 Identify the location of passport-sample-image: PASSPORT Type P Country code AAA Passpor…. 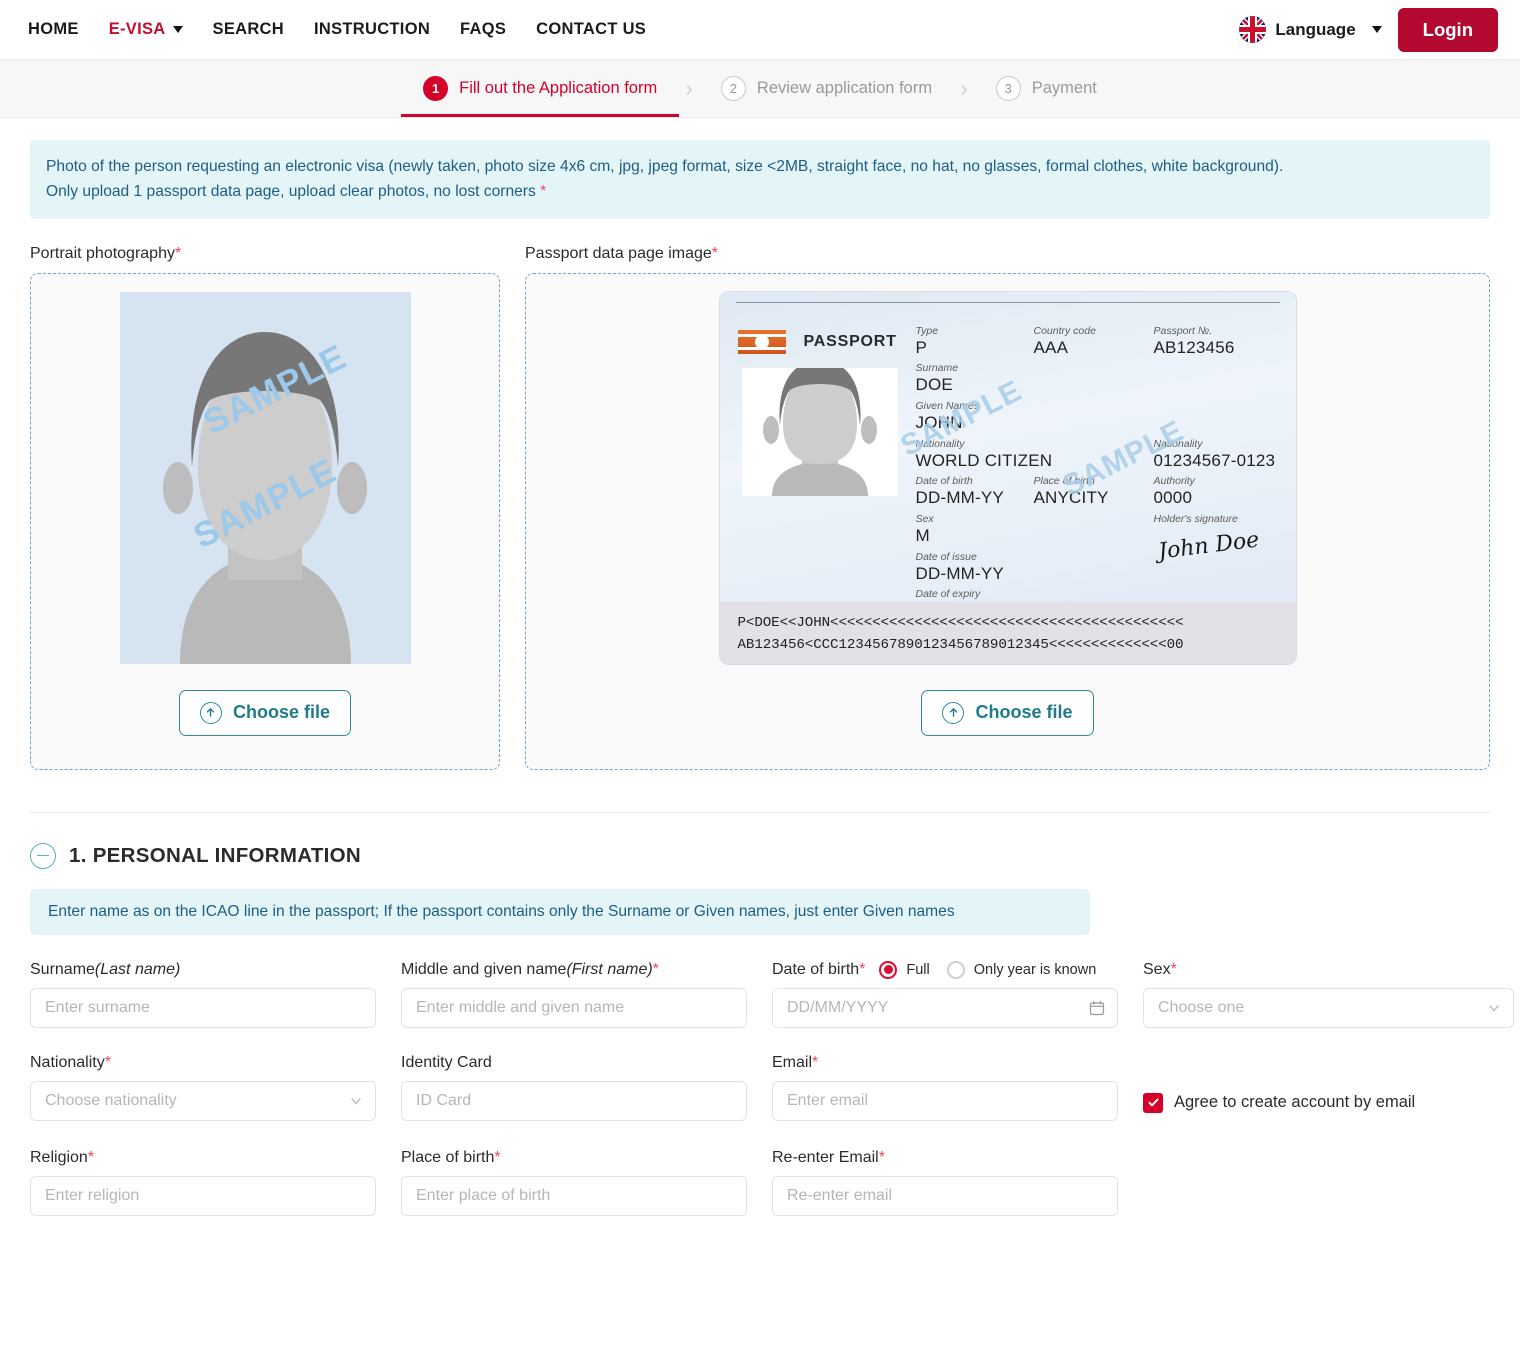
(1007, 477).